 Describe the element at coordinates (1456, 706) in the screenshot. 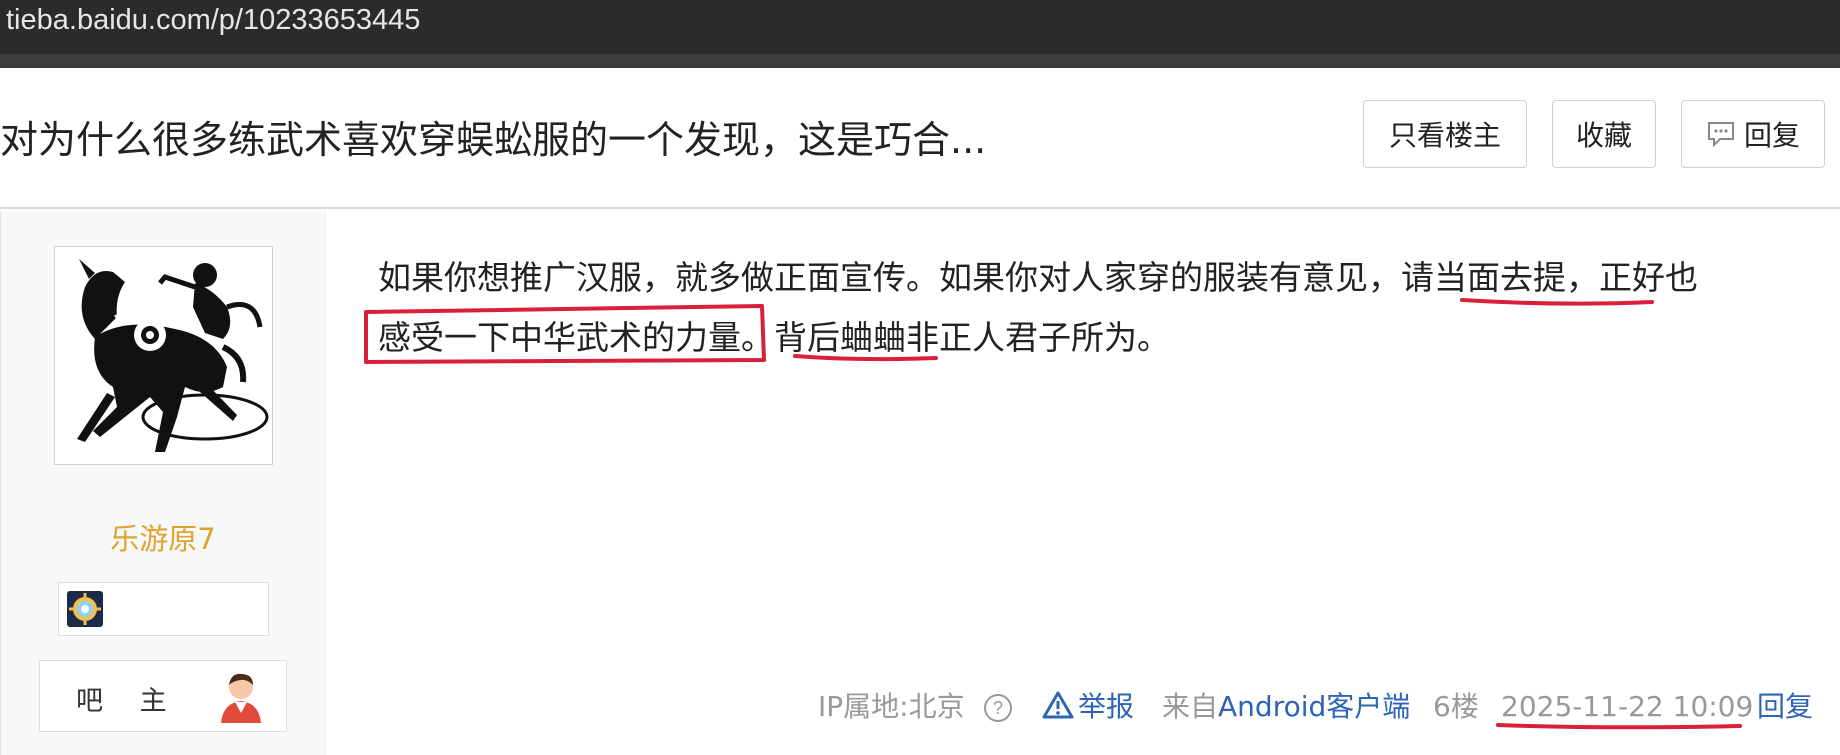

I see `floor-number: 6楼` at that location.